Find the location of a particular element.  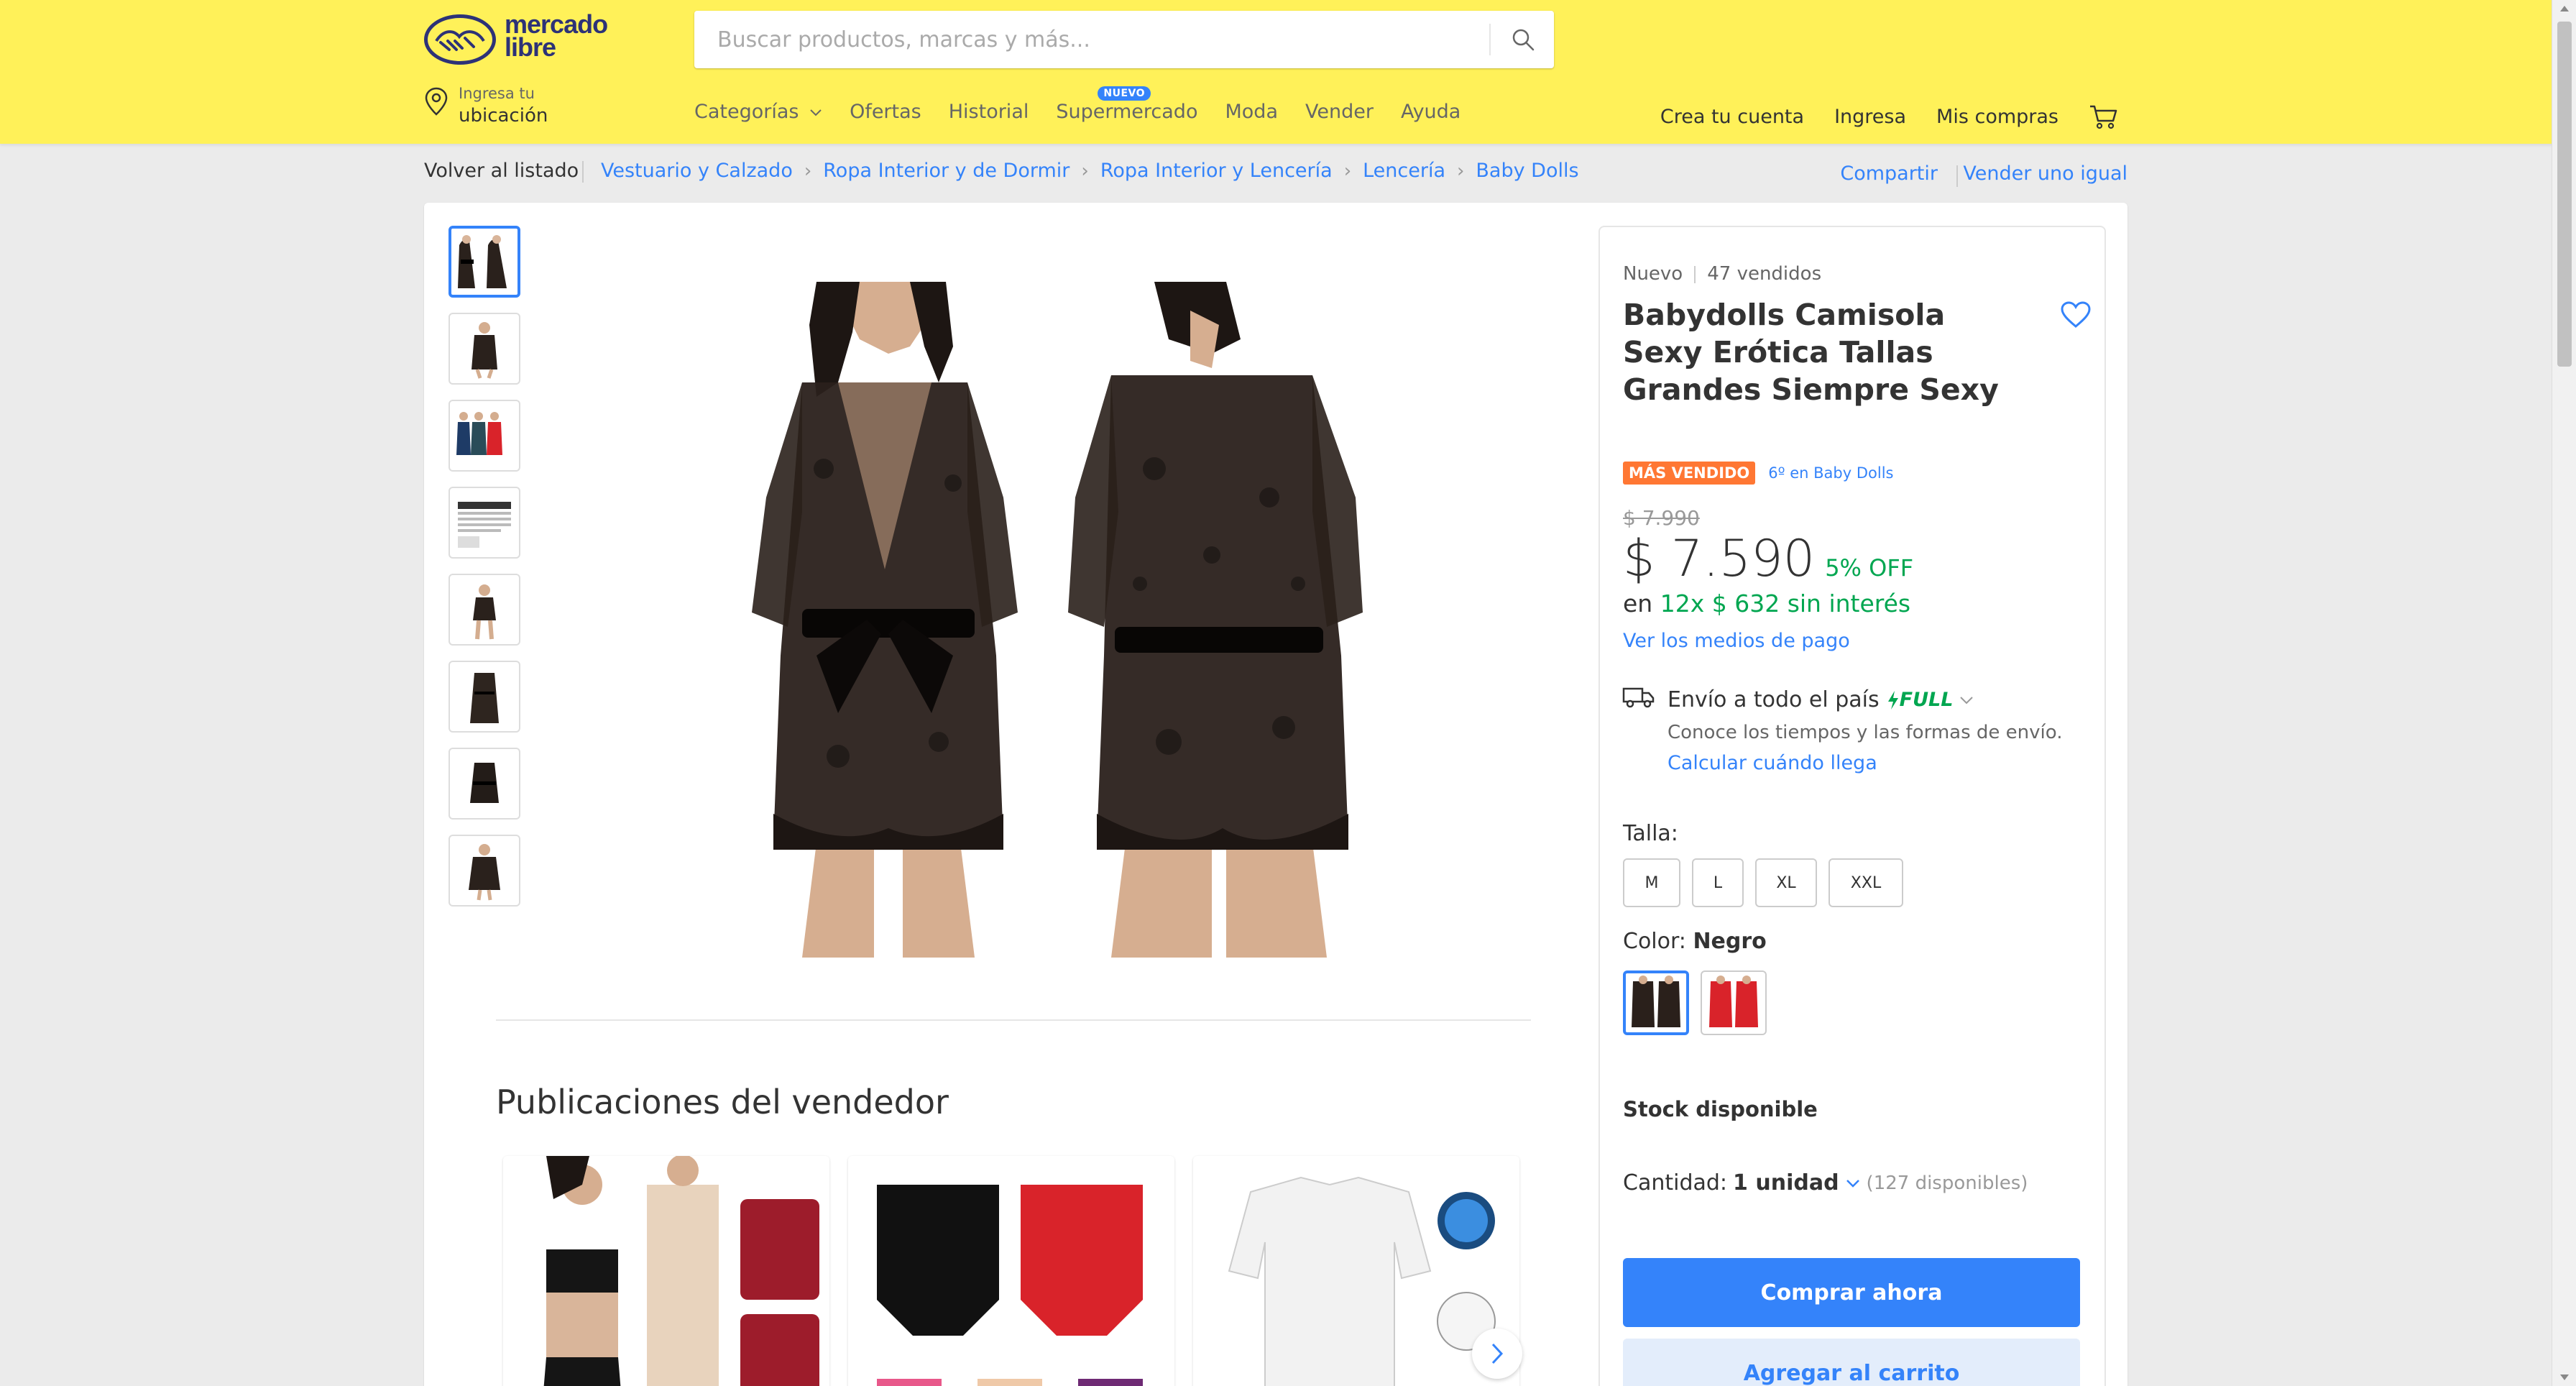

favorite-heart-icon is located at coordinates (2076, 314).